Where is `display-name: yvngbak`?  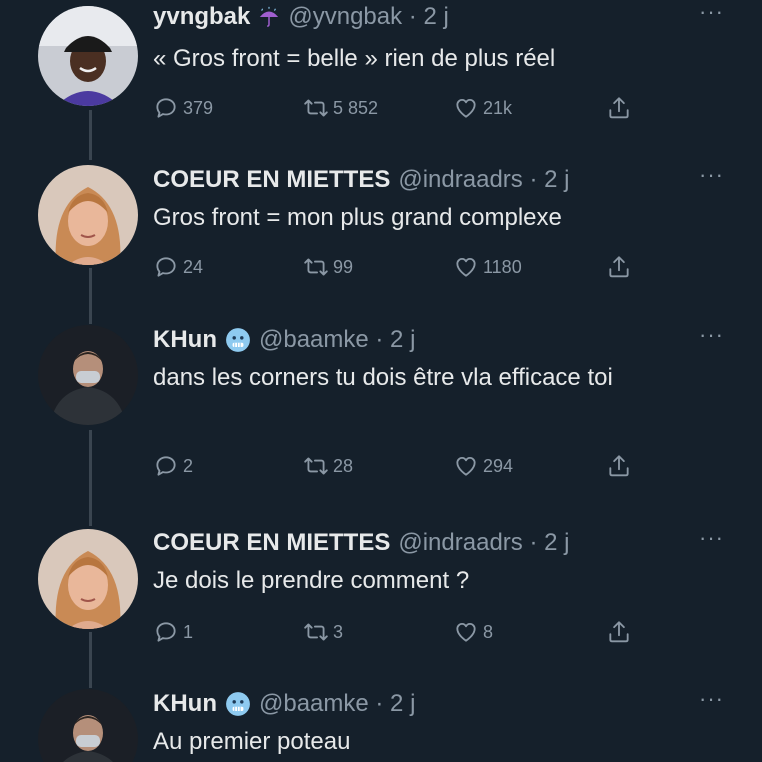 display-name: yvngbak is located at coordinates (201, 17).